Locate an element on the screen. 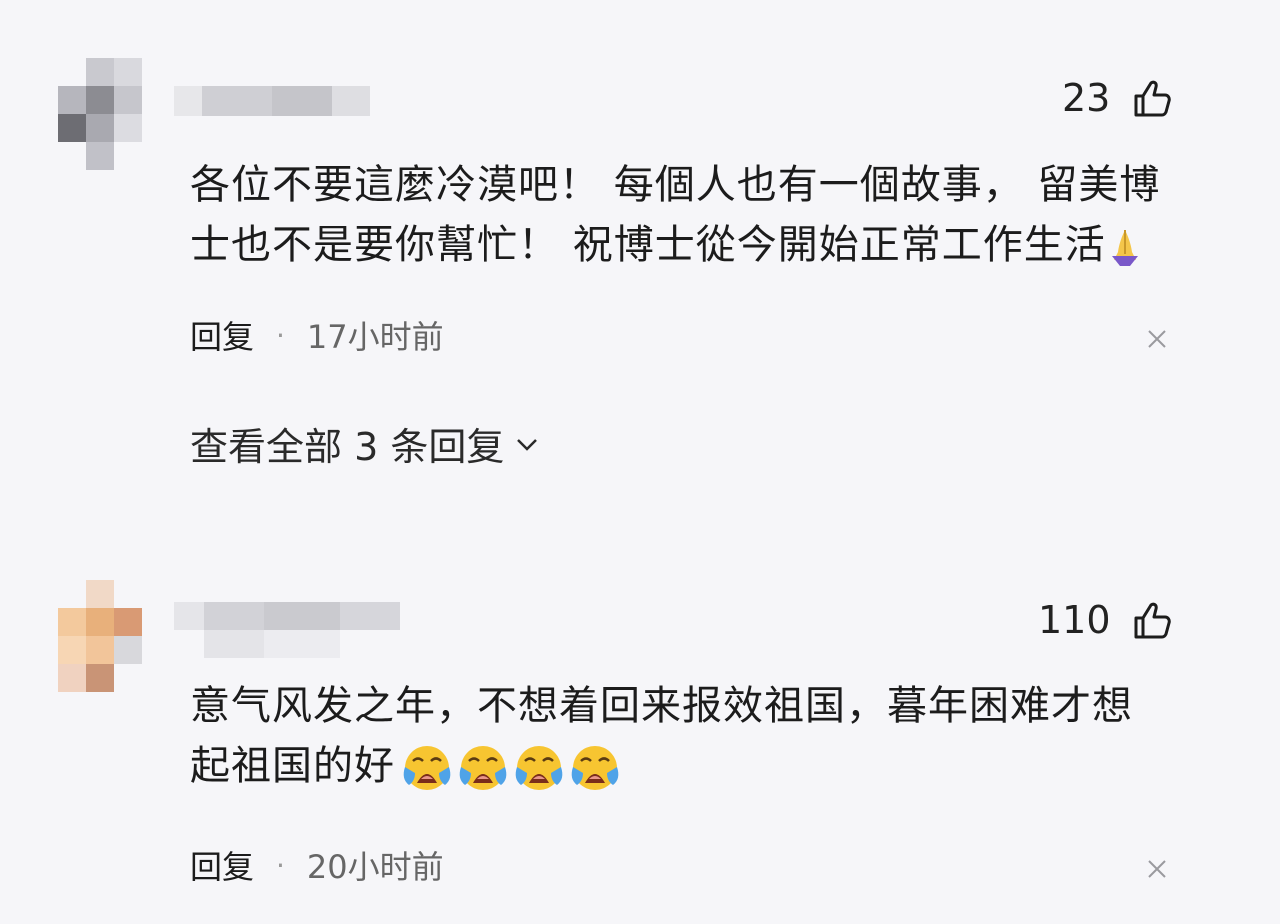  comment-meta: 回复 · 20小时前 is located at coordinates (317, 865).